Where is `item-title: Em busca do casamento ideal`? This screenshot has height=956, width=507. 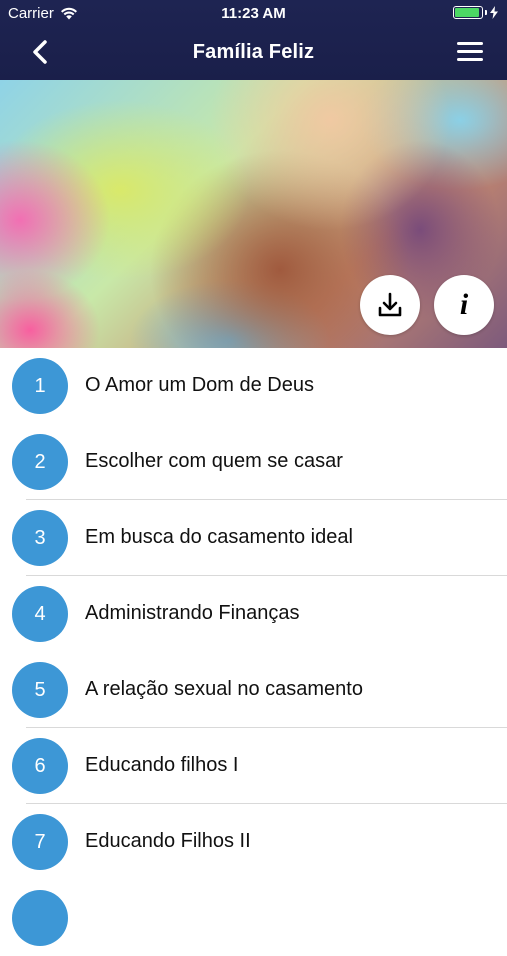
item-title: Em busca do casamento ideal is located at coordinates (219, 537).